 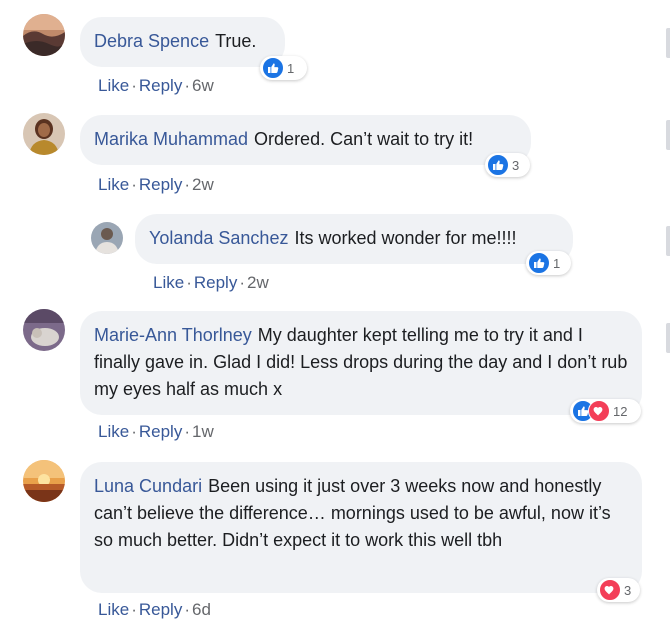 I want to click on reaction-summary: 12, so click(x=605, y=411).